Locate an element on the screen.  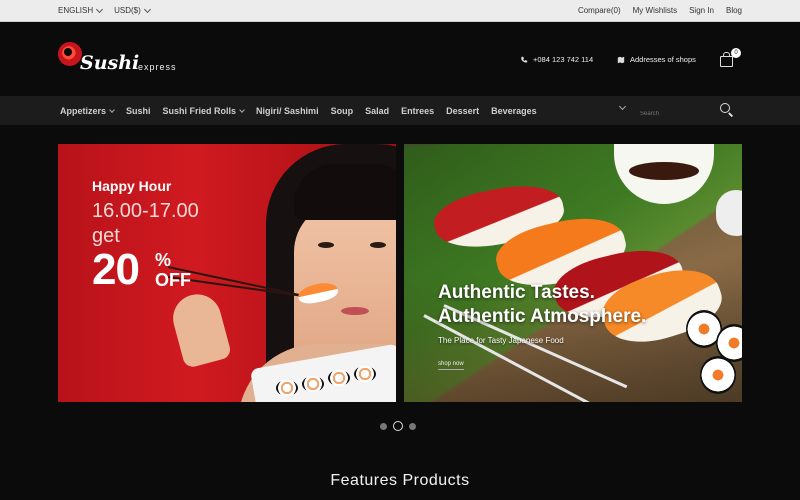
logo: Sushi express is located at coordinates (123, 60).